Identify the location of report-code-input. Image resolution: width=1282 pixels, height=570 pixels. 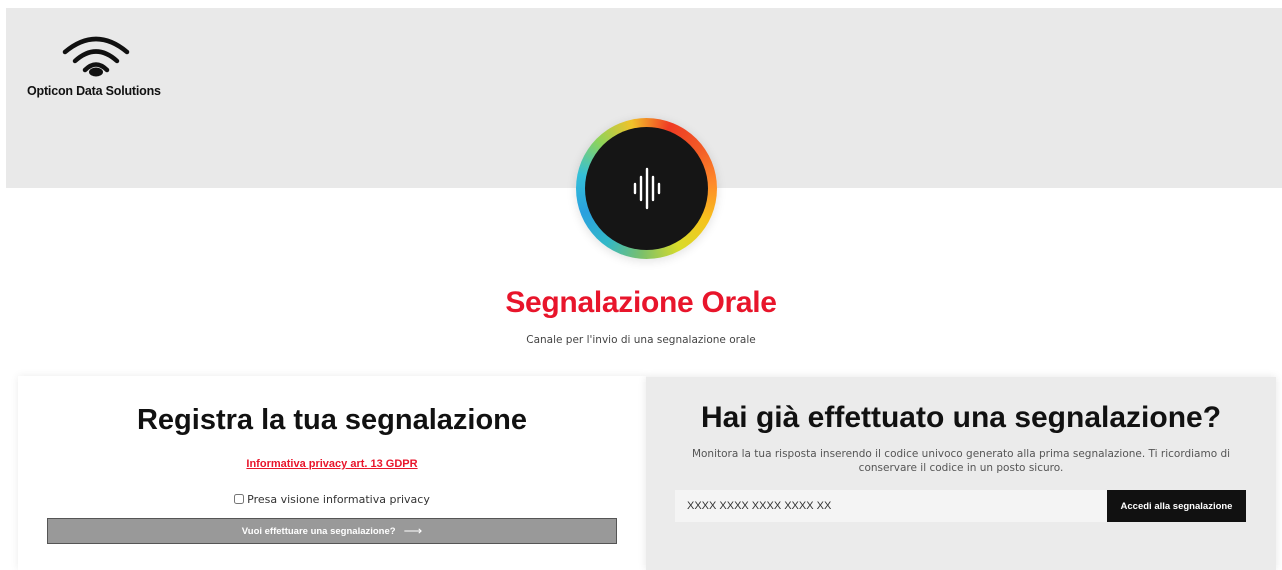
(891, 506).